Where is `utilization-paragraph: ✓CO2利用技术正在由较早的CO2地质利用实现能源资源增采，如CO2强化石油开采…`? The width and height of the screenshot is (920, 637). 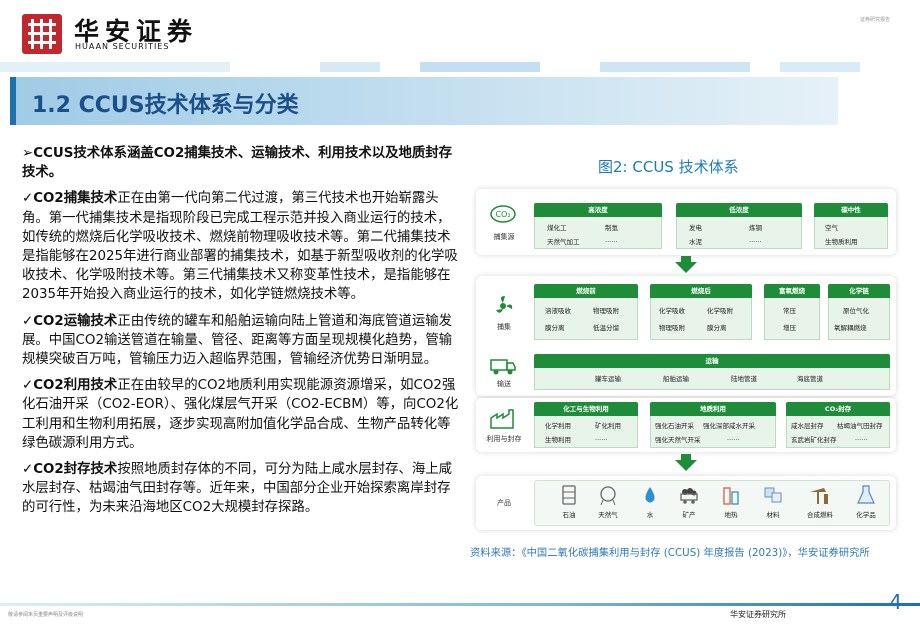 utilization-paragraph: ✓CO2利用技术正在由较早的CO2地质利用实现能源资源增采，如CO2强化石油开采… is located at coordinates (240, 414).